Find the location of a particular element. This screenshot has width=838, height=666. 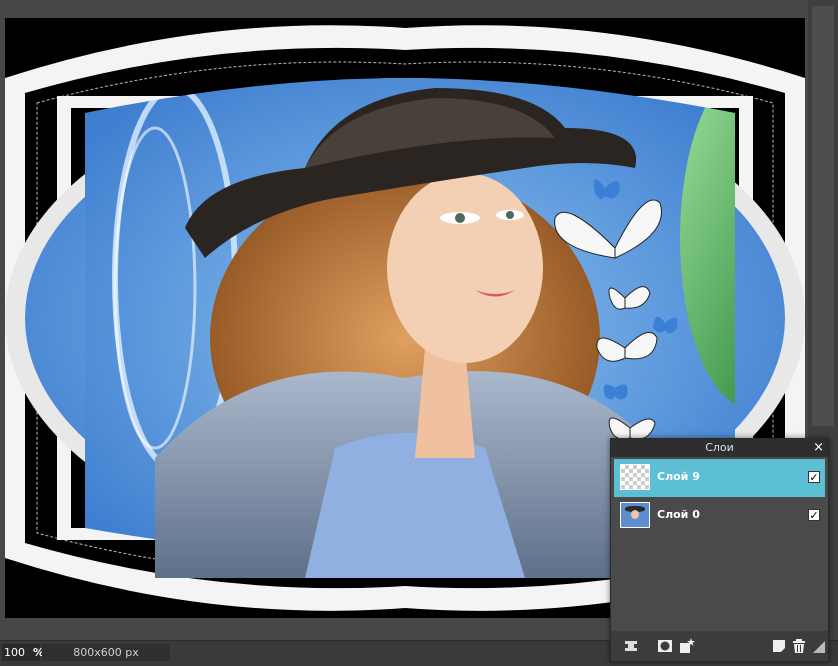

layer-name: Слой 9 is located at coordinates (678, 476).